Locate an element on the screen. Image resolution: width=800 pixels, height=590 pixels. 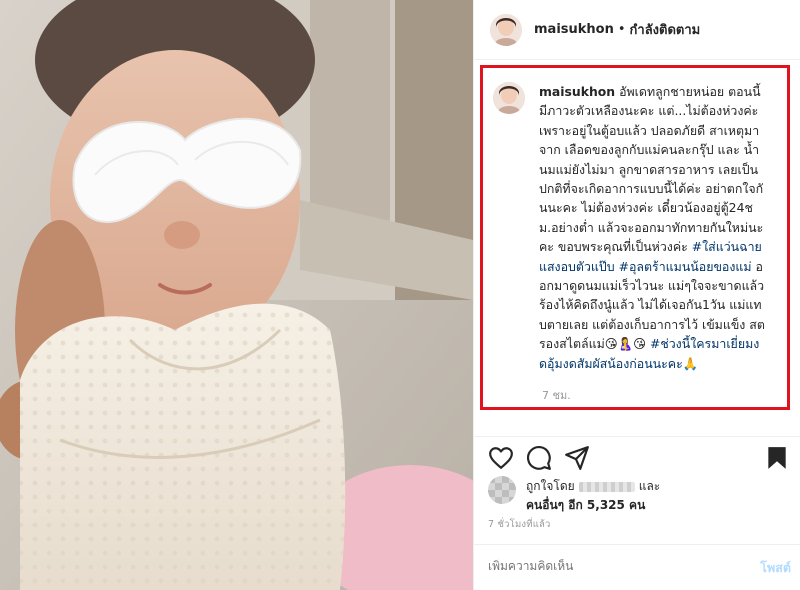
comment-button is located at coordinates (539, 458).